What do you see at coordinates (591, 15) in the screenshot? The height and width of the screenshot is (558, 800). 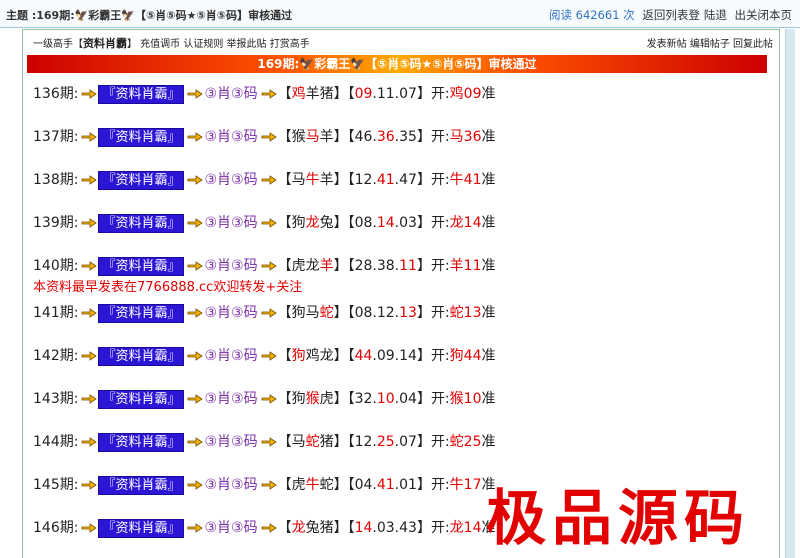 I see `read-count: 阅读 642661 次` at bounding box center [591, 15].